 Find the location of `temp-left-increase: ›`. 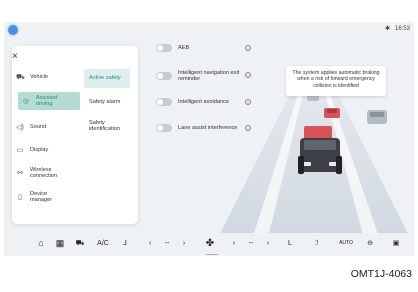

temp-left-increase: › is located at coordinates (184, 243).